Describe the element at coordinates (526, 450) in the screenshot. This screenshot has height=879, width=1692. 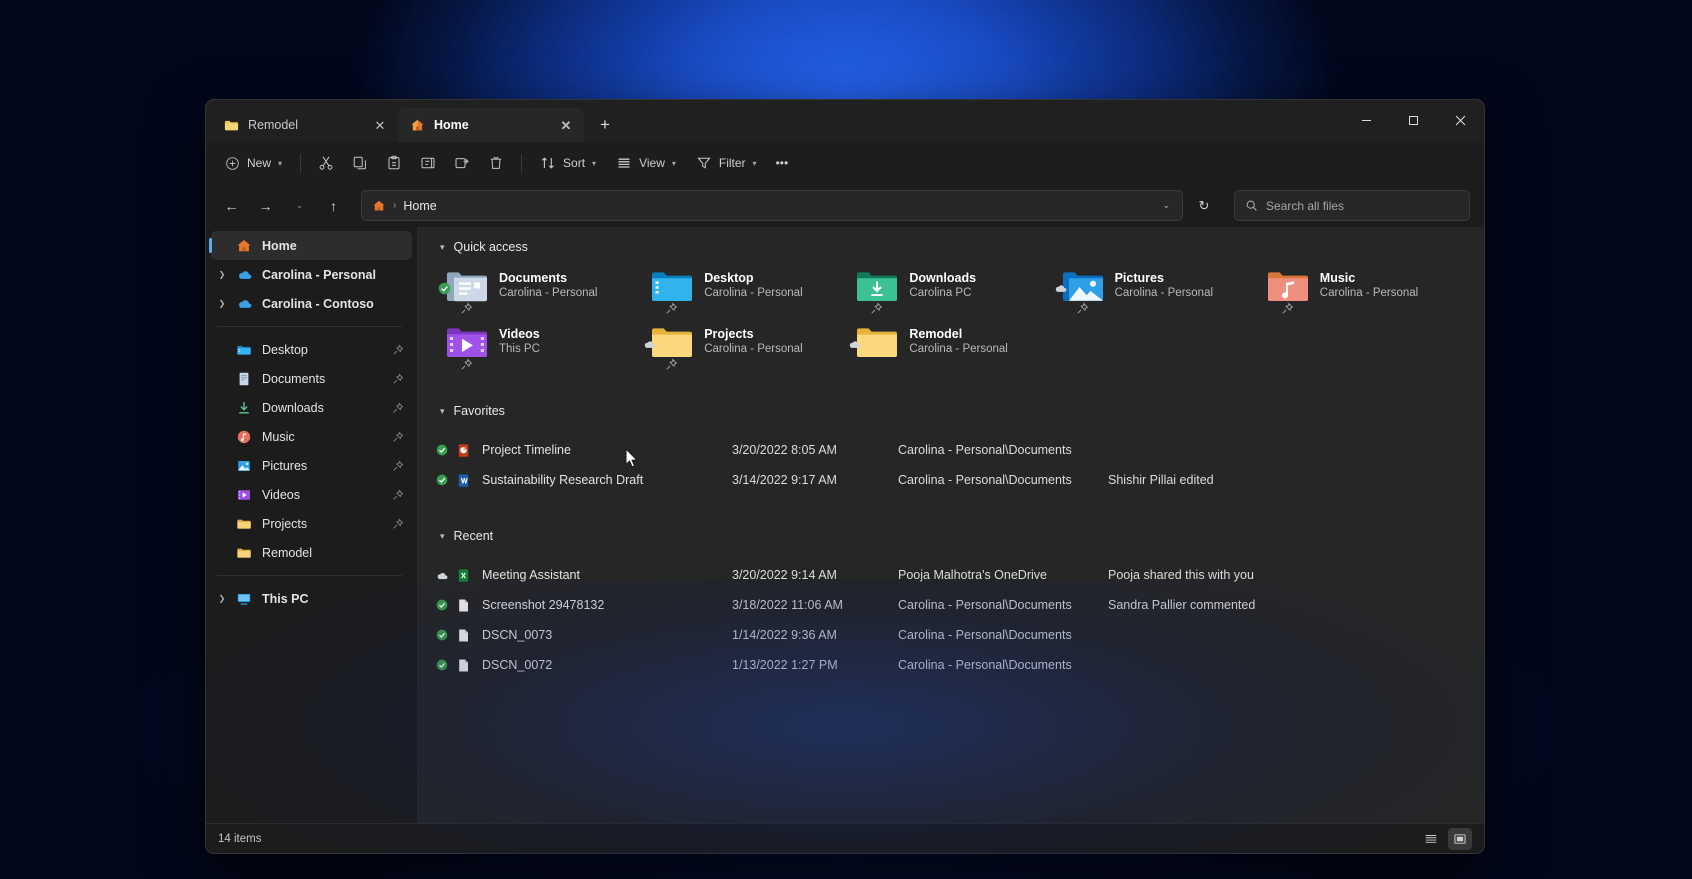
I see `file-name: Project Timeline` at that location.